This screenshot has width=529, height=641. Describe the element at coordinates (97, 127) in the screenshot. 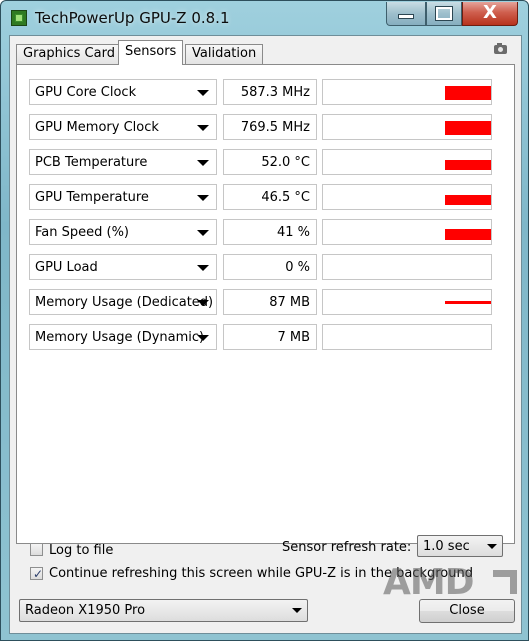

I see `sensor-name: GPU Memory Clock` at that location.